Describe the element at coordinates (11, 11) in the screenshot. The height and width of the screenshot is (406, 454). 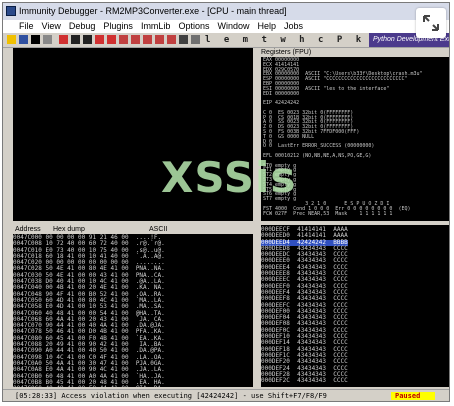
I see `app-icon` at that location.